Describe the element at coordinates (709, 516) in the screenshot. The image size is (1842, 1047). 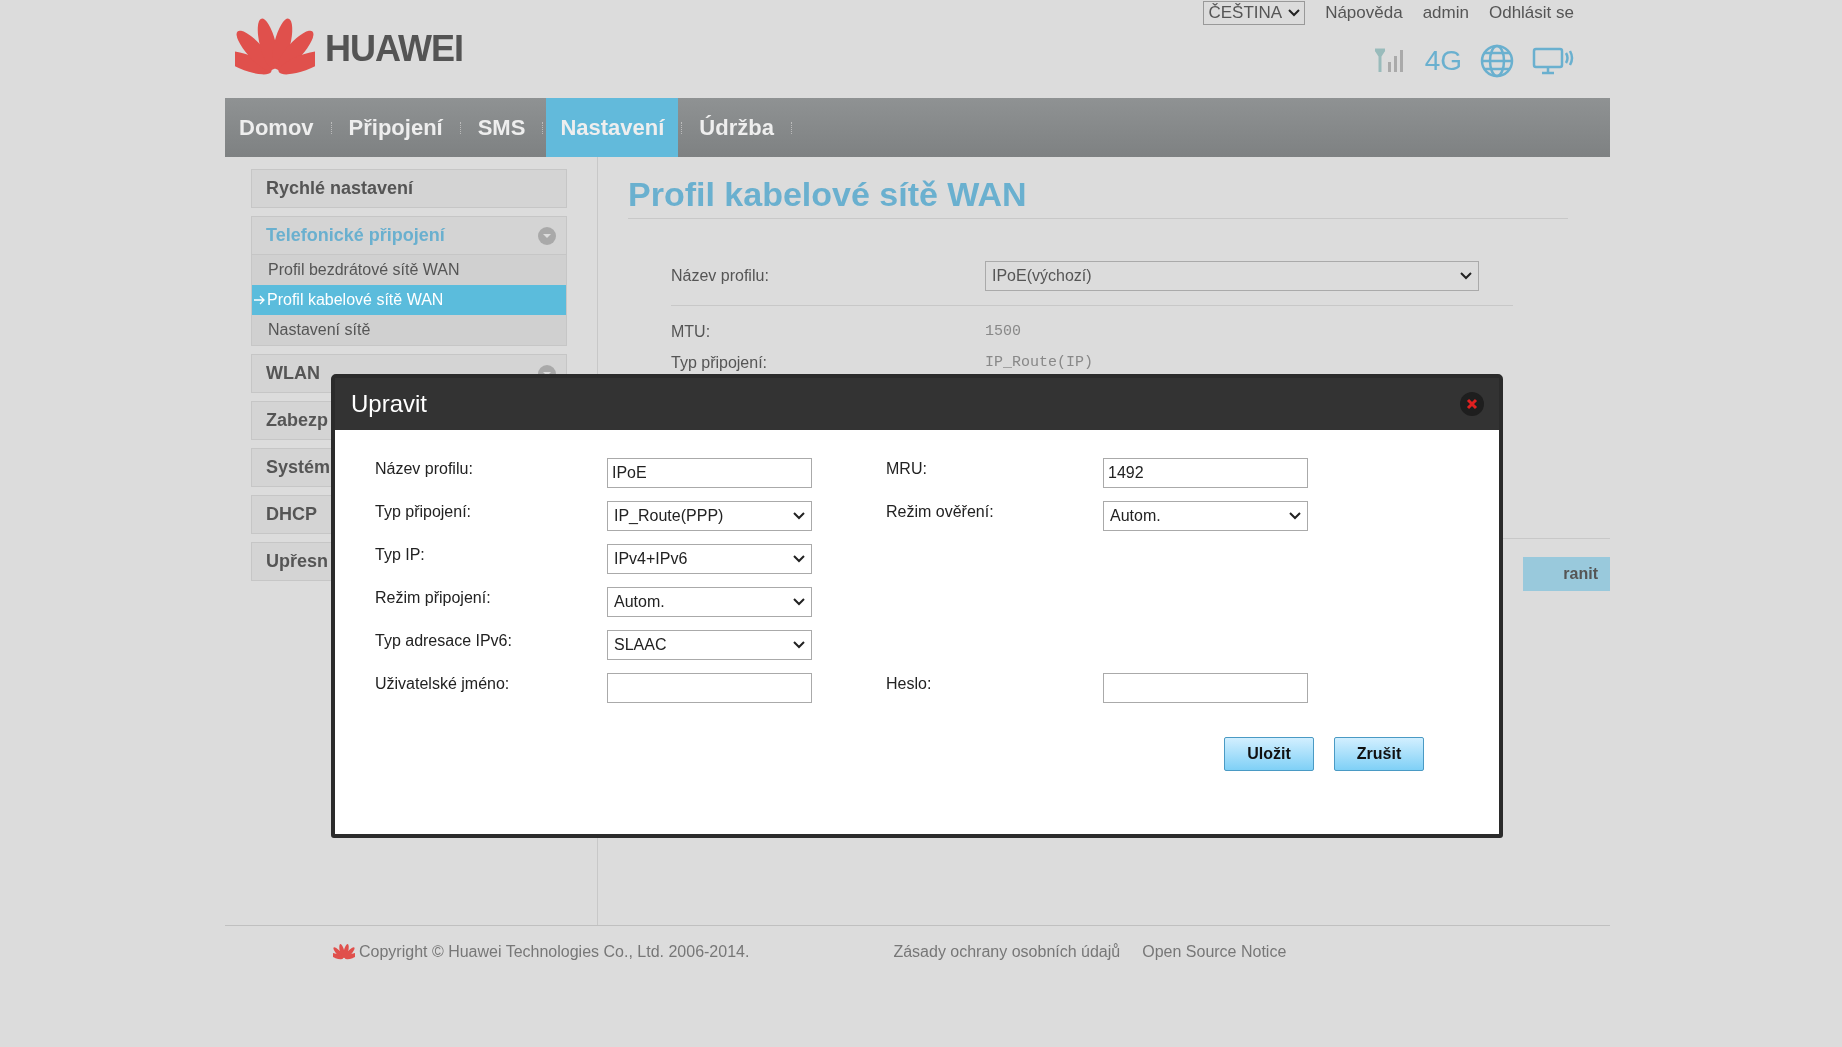
I see `dropdown: IP_Route(PPP)` at that location.